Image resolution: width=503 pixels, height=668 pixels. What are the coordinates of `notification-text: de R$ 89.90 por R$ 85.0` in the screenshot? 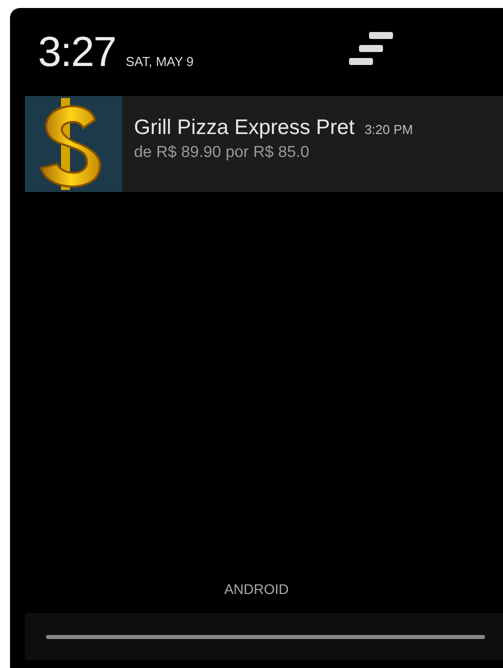 It's located at (222, 153).